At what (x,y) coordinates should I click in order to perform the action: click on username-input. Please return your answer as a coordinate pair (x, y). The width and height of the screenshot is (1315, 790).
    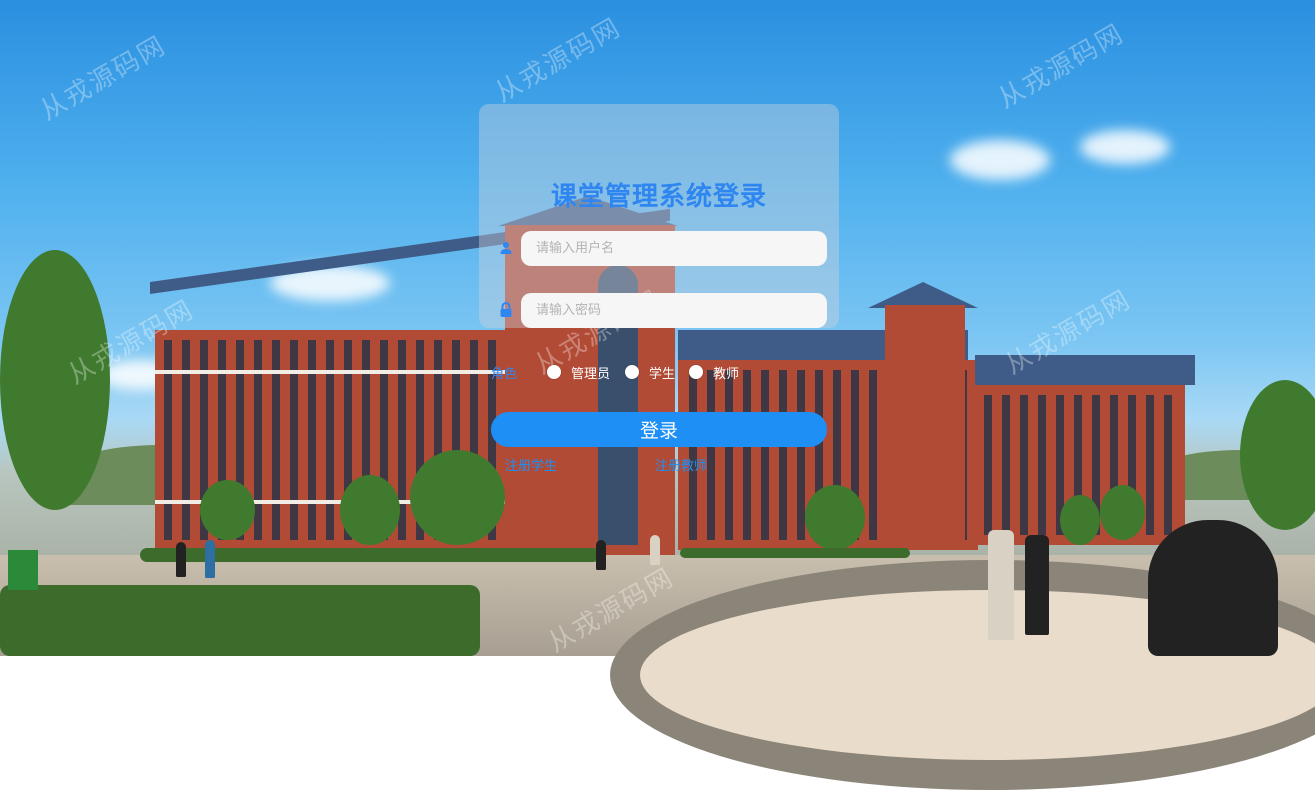
    Looking at the image, I should click on (674, 248).